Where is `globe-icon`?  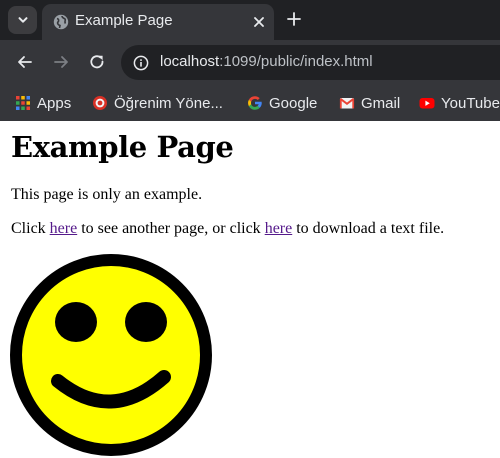 globe-icon is located at coordinates (61, 22).